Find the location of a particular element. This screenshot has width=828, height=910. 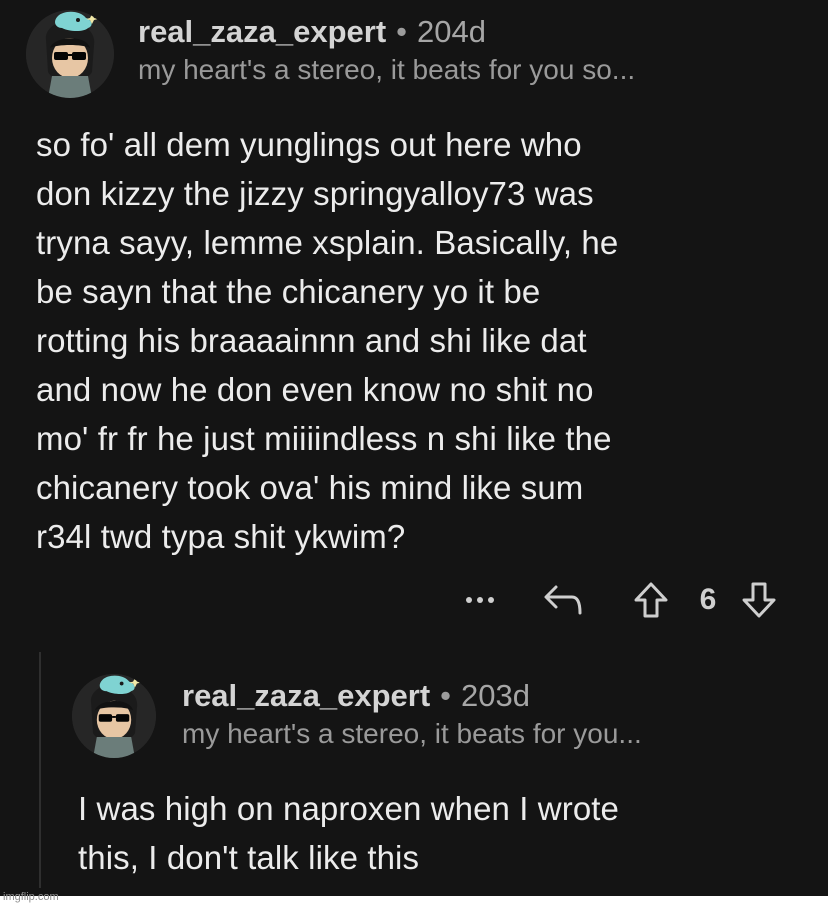

watermark-text: imgflip.com is located at coordinates (31, 897).